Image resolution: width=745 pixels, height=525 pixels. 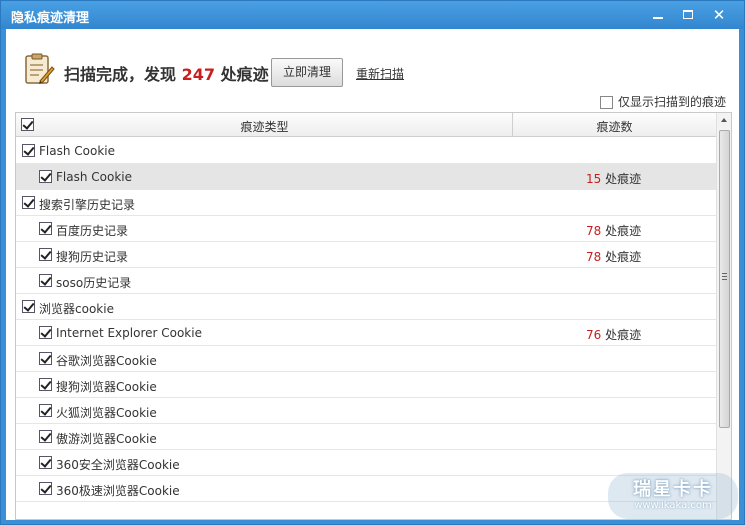 I want to click on title-bar: 隐私痕迹清理 ✕, so click(x=372, y=15).